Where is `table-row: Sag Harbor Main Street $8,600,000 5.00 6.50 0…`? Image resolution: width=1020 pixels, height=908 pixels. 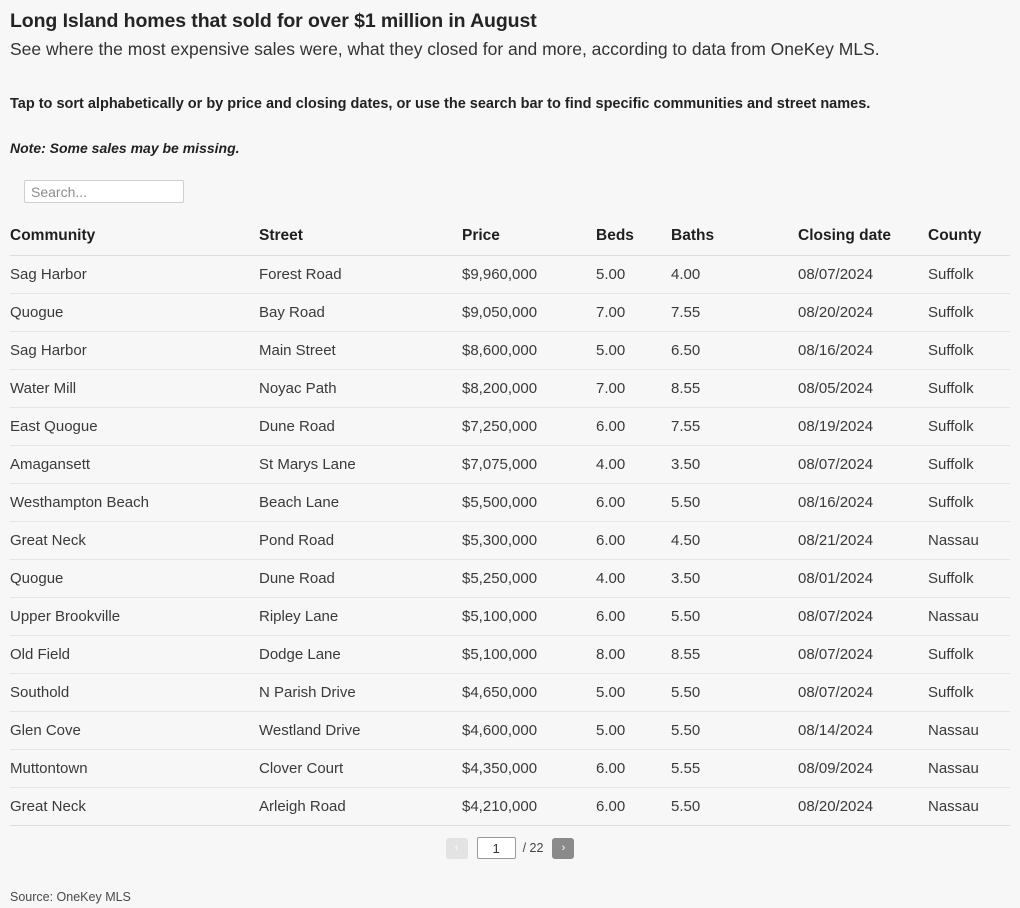 table-row: Sag Harbor Main Street $8,600,000 5.00 6.50 0… is located at coordinates (510, 351).